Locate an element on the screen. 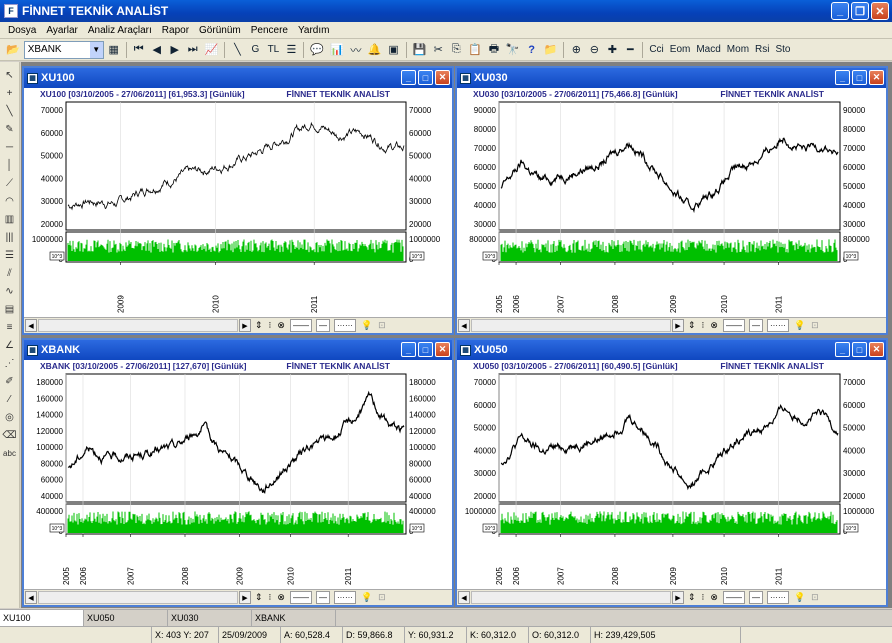 This screenshot has height=643, width=892. indicator-macd: Macd is located at coordinates (708, 50).